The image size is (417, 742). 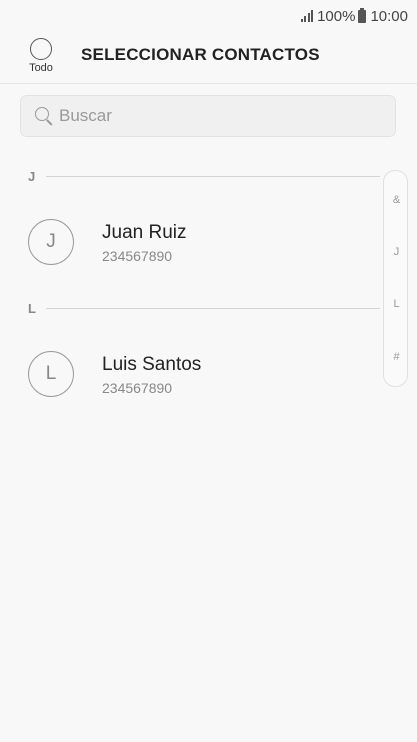 What do you see at coordinates (51, 242) in the screenshot?
I see `avatar: J` at bounding box center [51, 242].